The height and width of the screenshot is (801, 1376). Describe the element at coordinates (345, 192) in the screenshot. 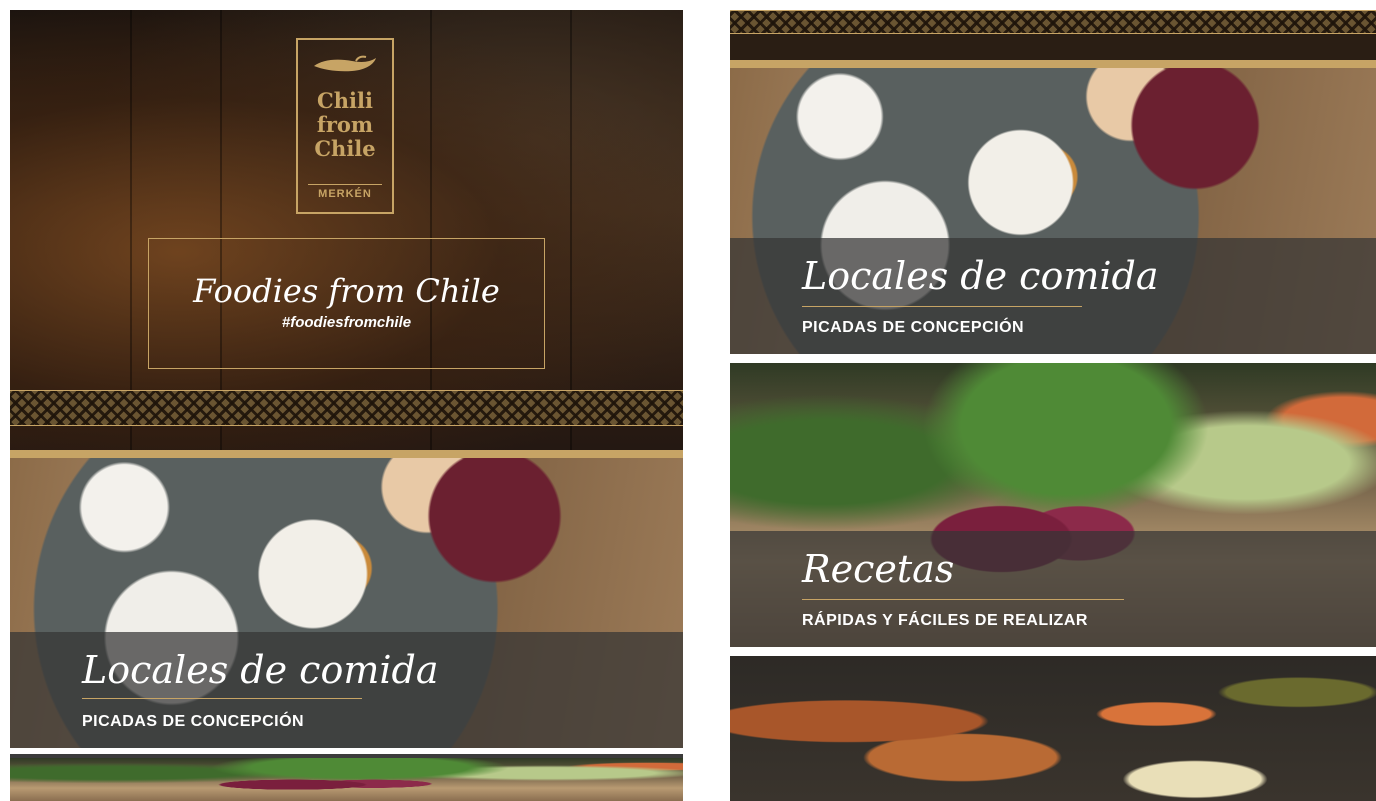

I see `logo-subtitle: MERKÉN` at that location.